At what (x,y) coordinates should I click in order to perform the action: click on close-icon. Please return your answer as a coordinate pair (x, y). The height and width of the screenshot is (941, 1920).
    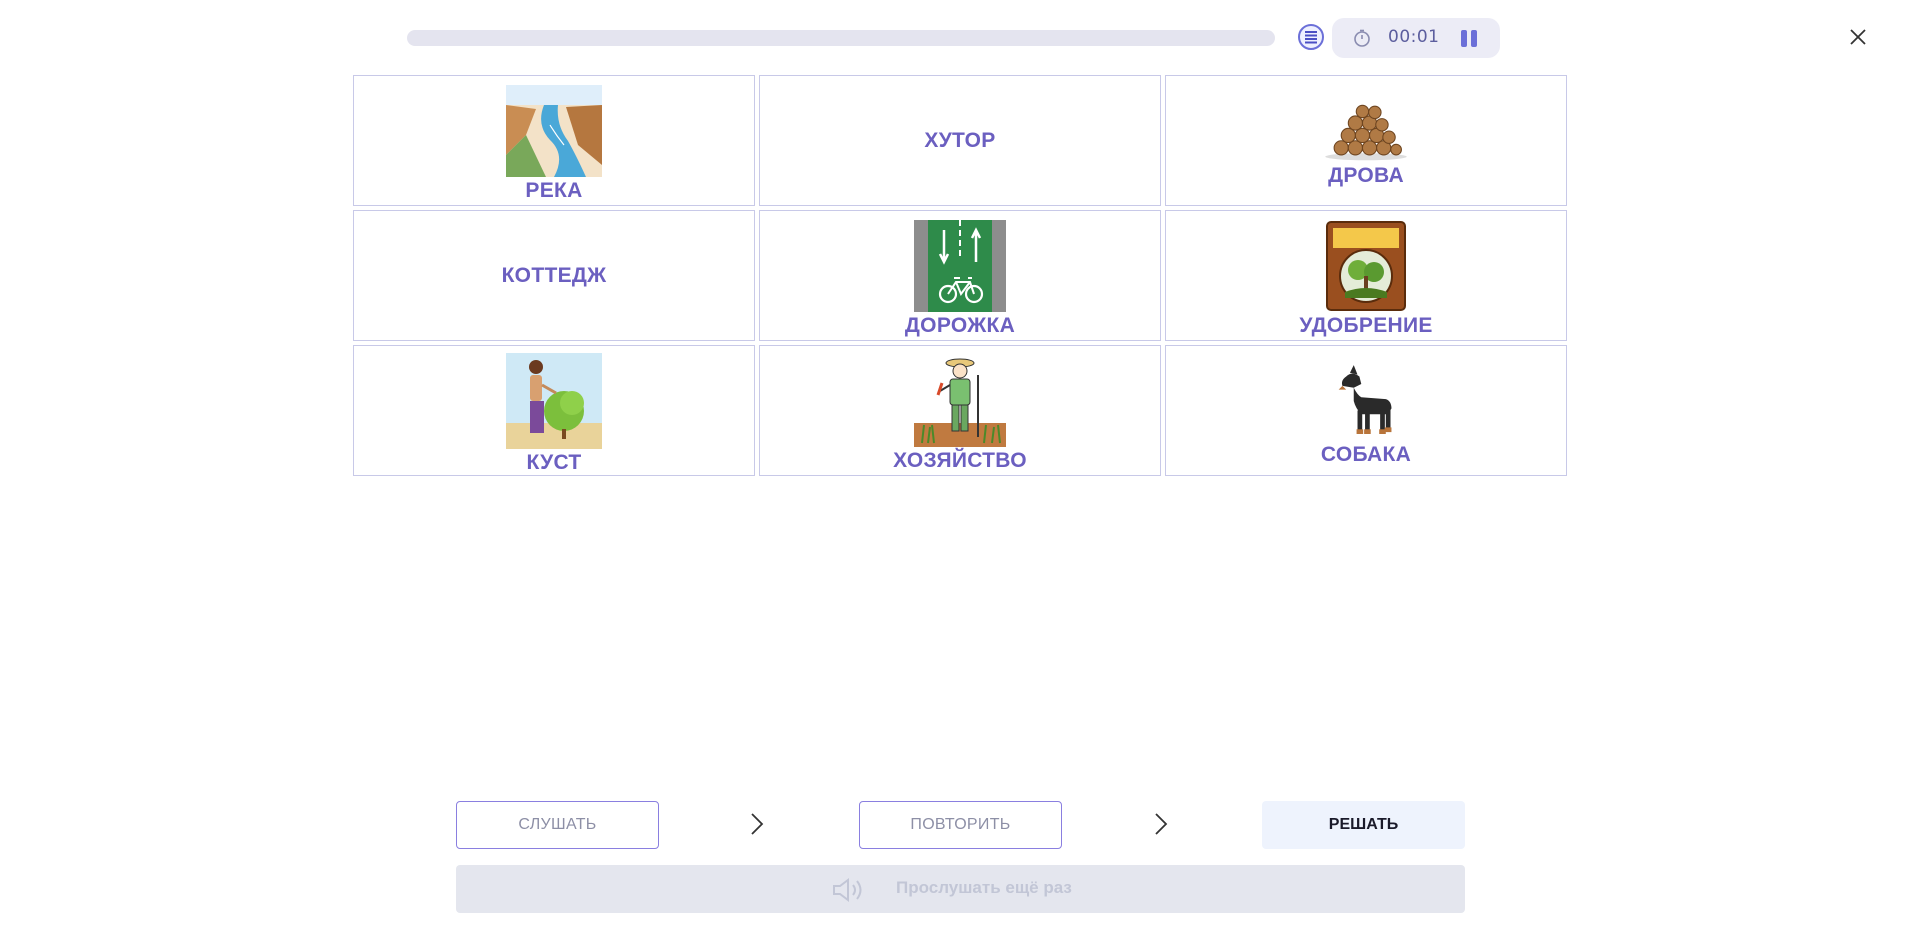
    Looking at the image, I should click on (1858, 37).